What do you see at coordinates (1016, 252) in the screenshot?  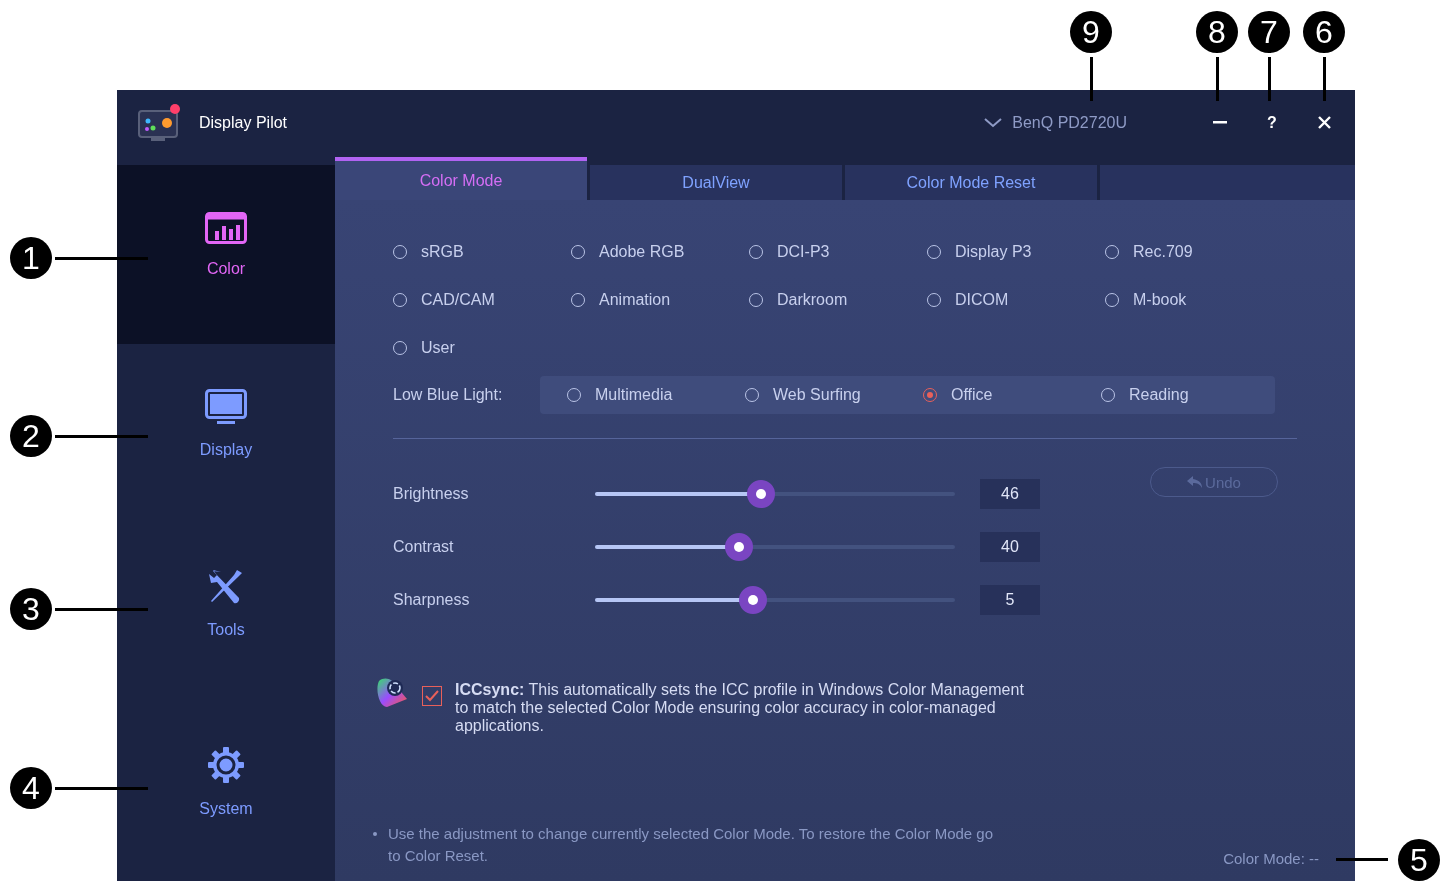 I see `radio-option: Display P3` at bounding box center [1016, 252].